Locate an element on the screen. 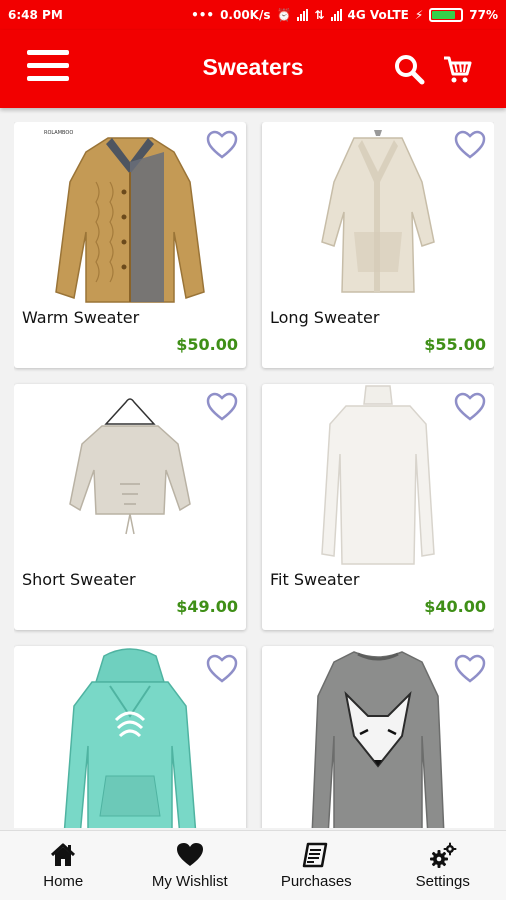 This screenshot has height=900, width=506. search-icon is located at coordinates (409, 69).